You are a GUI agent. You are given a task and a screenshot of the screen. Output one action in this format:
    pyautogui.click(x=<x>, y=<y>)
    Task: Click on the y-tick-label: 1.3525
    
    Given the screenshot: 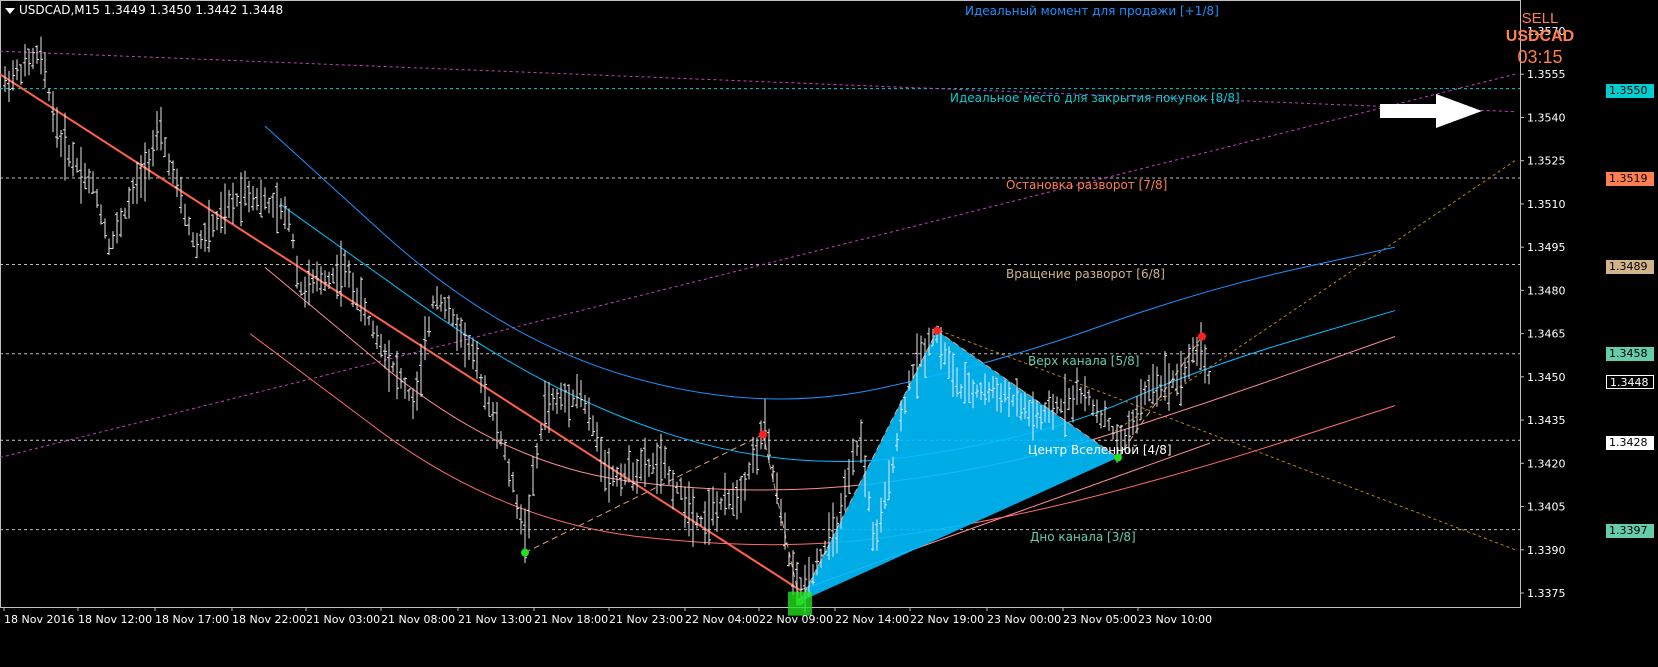 What is the action you would take?
    pyautogui.click(x=1546, y=161)
    